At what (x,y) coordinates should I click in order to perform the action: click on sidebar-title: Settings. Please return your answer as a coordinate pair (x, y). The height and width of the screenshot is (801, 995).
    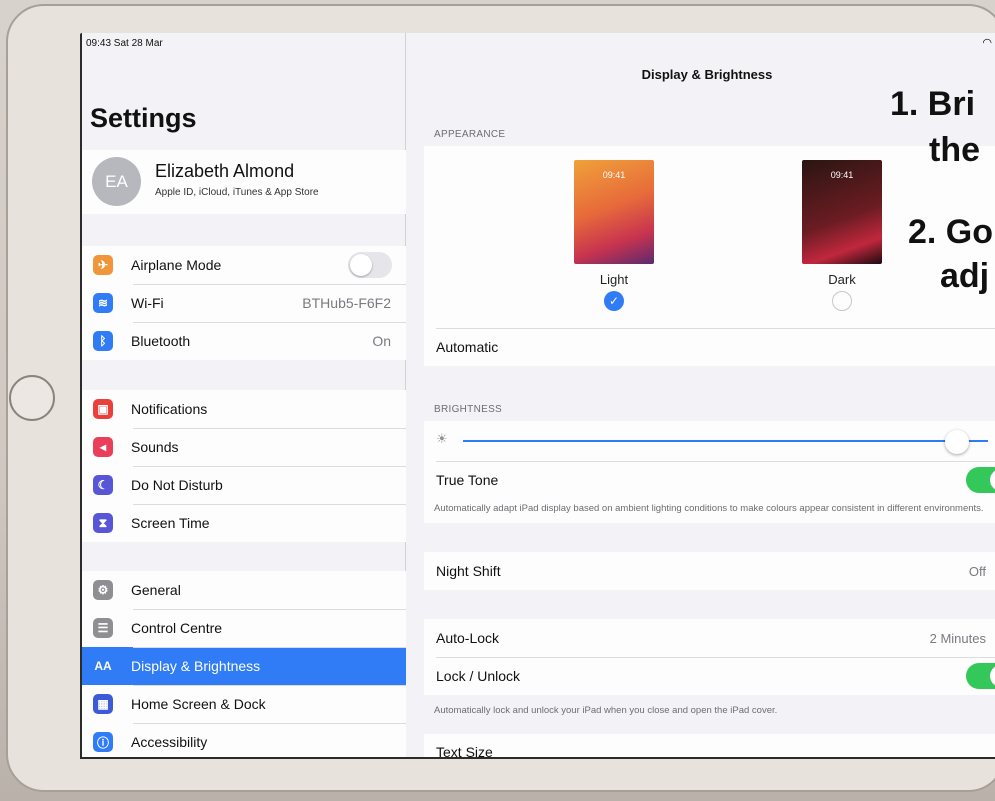
    Looking at the image, I should click on (143, 118).